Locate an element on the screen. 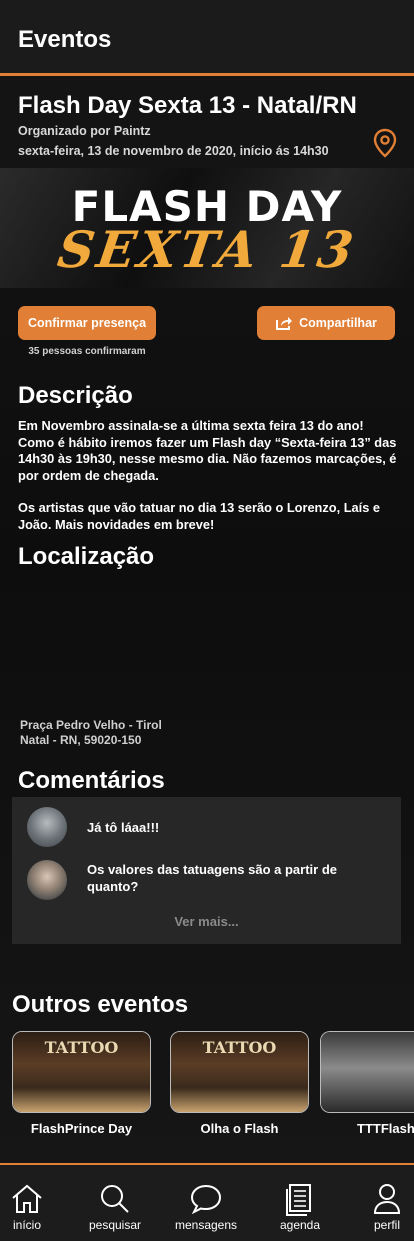  event-title: Flash Day Sexta 13 - Natal/RN is located at coordinates (187, 105).